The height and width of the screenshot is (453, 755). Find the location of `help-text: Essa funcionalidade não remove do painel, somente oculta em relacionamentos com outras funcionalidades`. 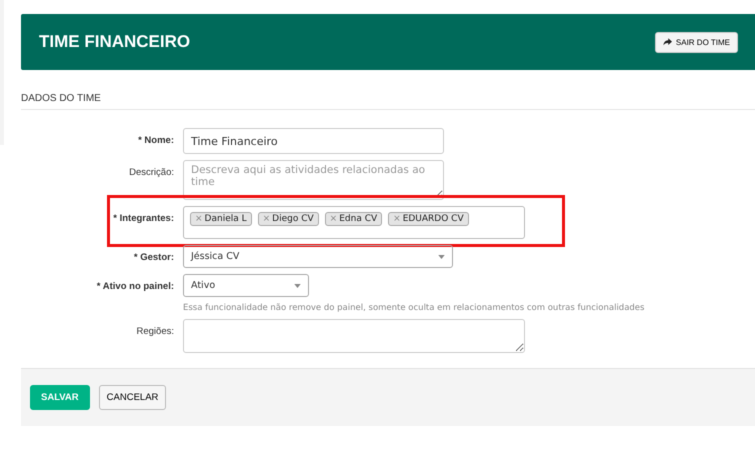

help-text: Essa funcionalidade não remove do painel, somente oculta em relacionamentos com outras funcionalidades is located at coordinates (413, 308).